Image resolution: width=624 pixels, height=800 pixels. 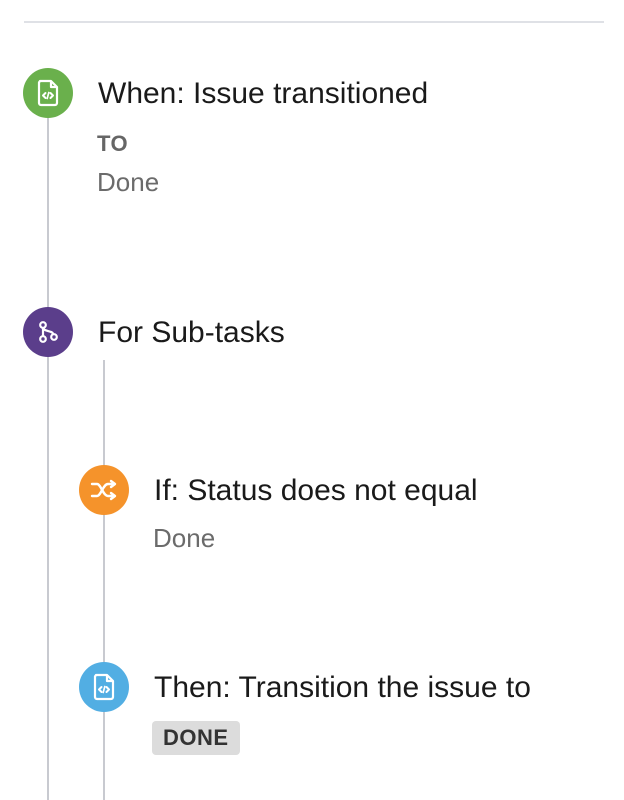 What do you see at coordinates (191, 333) in the screenshot?
I see `branch-title: For Sub-tasks` at bounding box center [191, 333].